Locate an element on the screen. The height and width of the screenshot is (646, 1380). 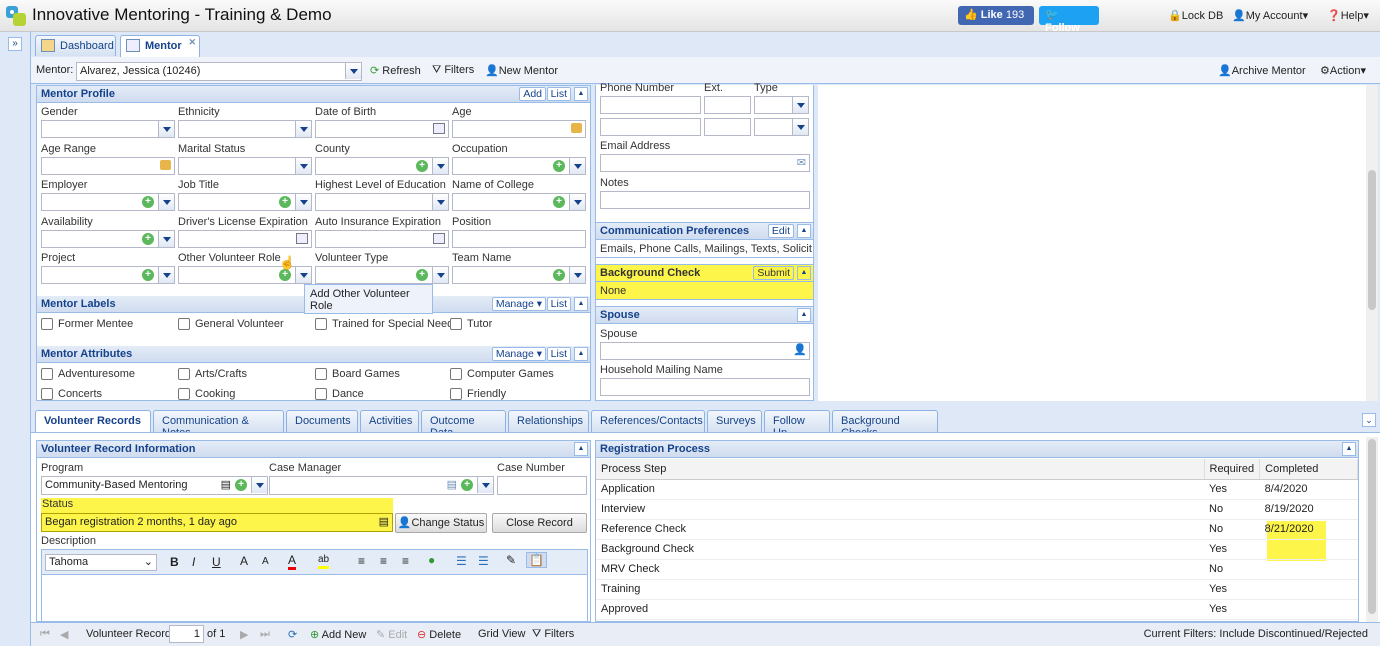
employer-input: + is located at coordinates (108, 202).